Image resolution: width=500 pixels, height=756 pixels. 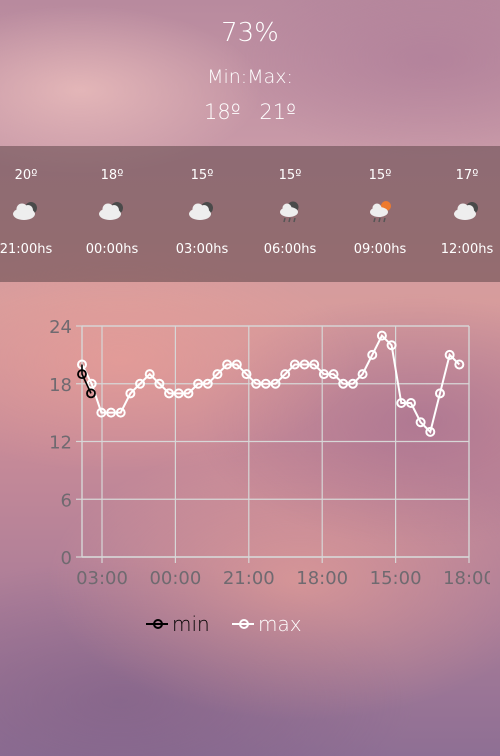 I want to click on min-temp: 18º, so click(x=222, y=112).